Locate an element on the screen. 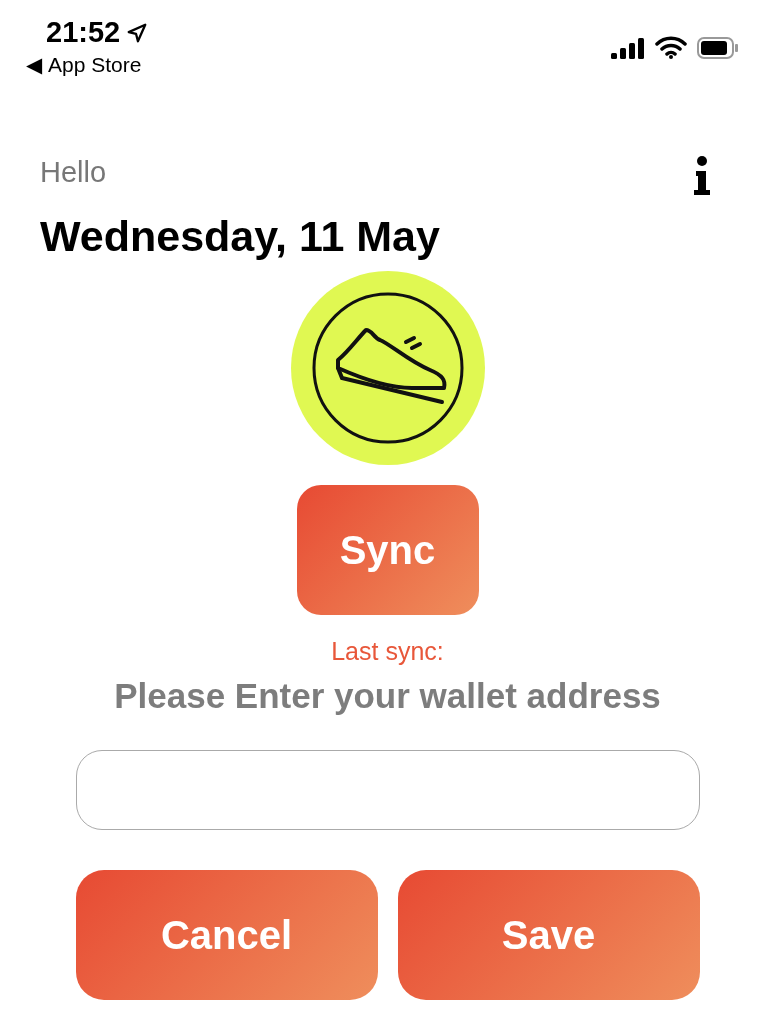  sync-button: Sync is located at coordinates (387, 550).